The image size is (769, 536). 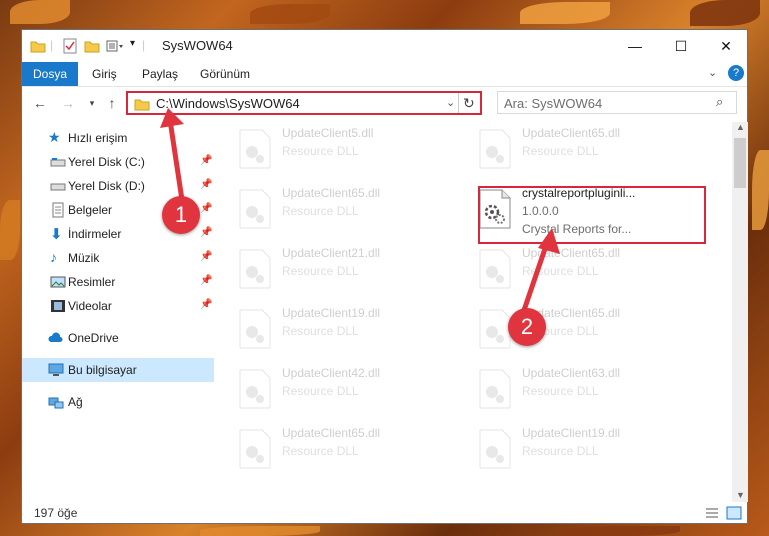 What do you see at coordinates (527, 327) in the screenshot?
I see `step-badge-2: 2` at bounding box center [527, 327].